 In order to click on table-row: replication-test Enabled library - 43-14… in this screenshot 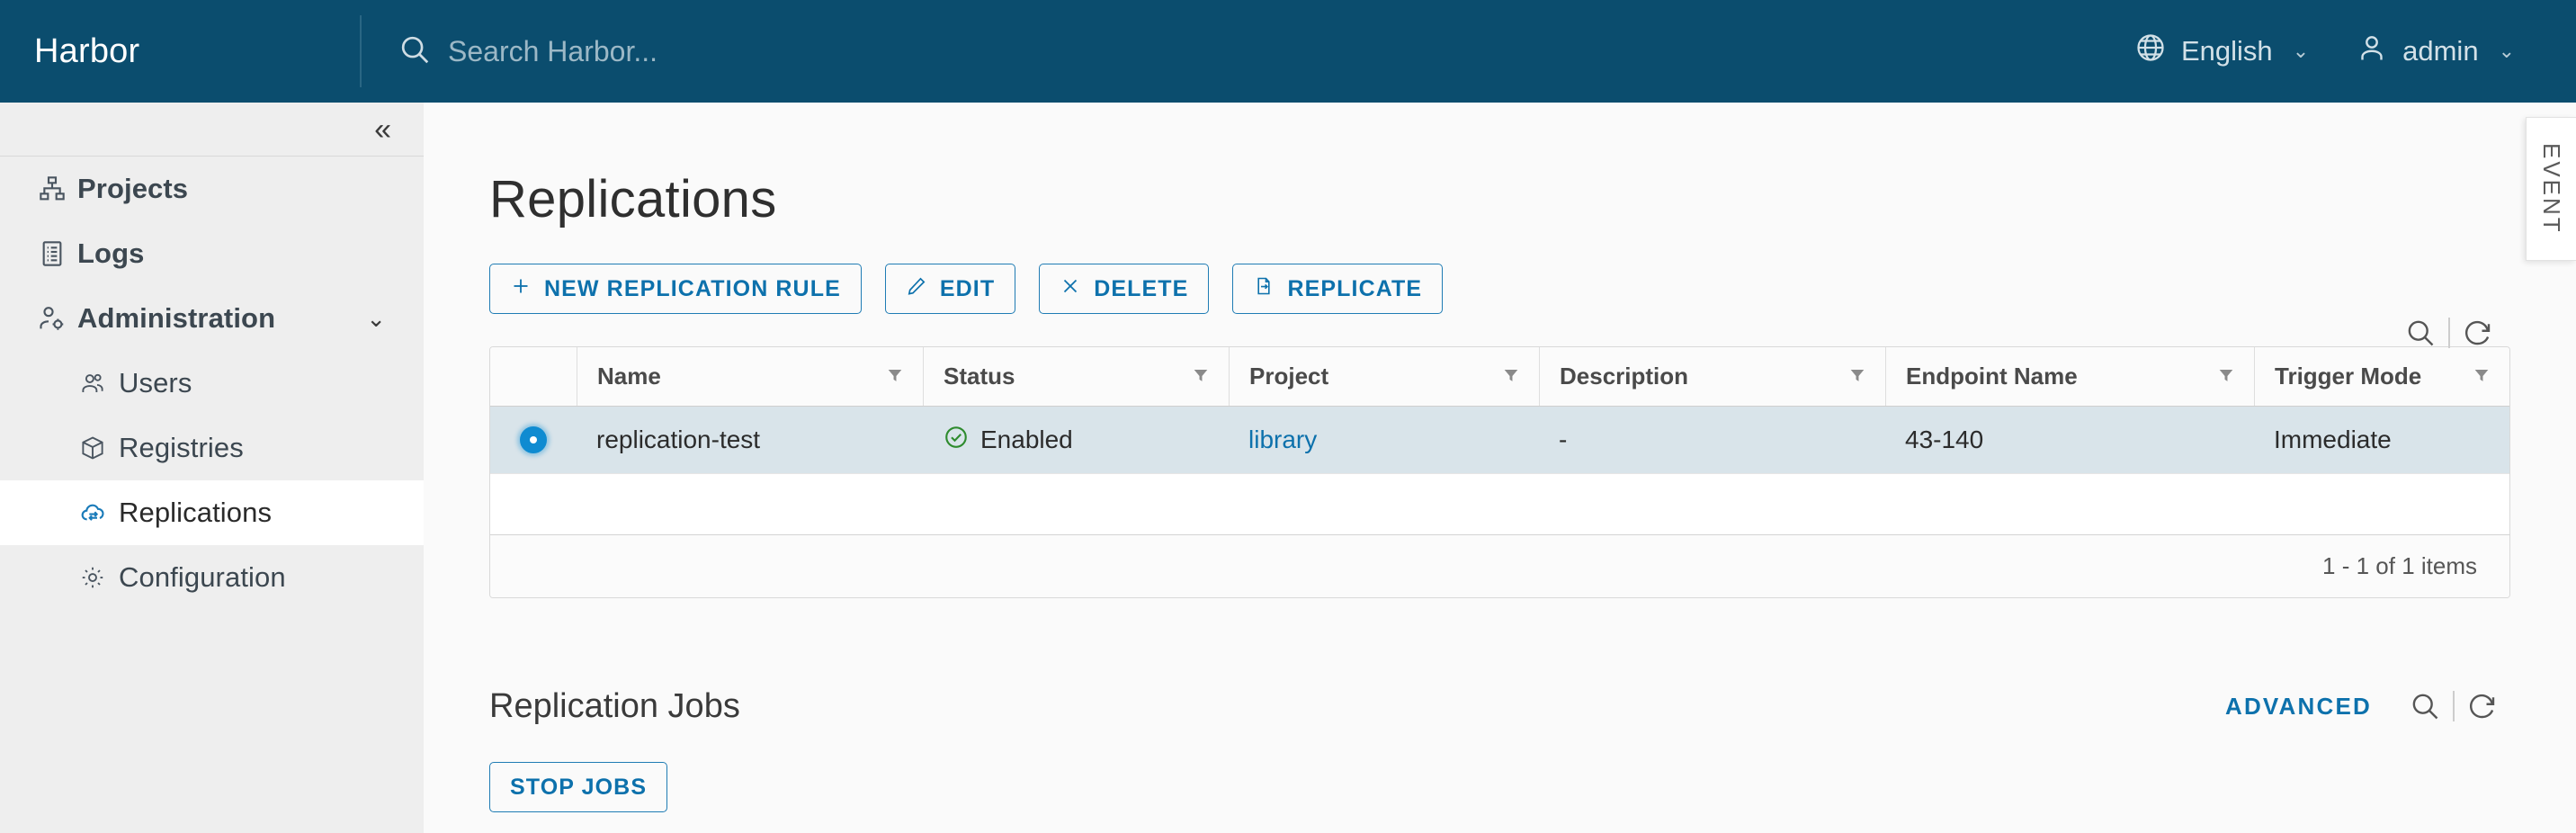, I will do `click(1499, 440)`.